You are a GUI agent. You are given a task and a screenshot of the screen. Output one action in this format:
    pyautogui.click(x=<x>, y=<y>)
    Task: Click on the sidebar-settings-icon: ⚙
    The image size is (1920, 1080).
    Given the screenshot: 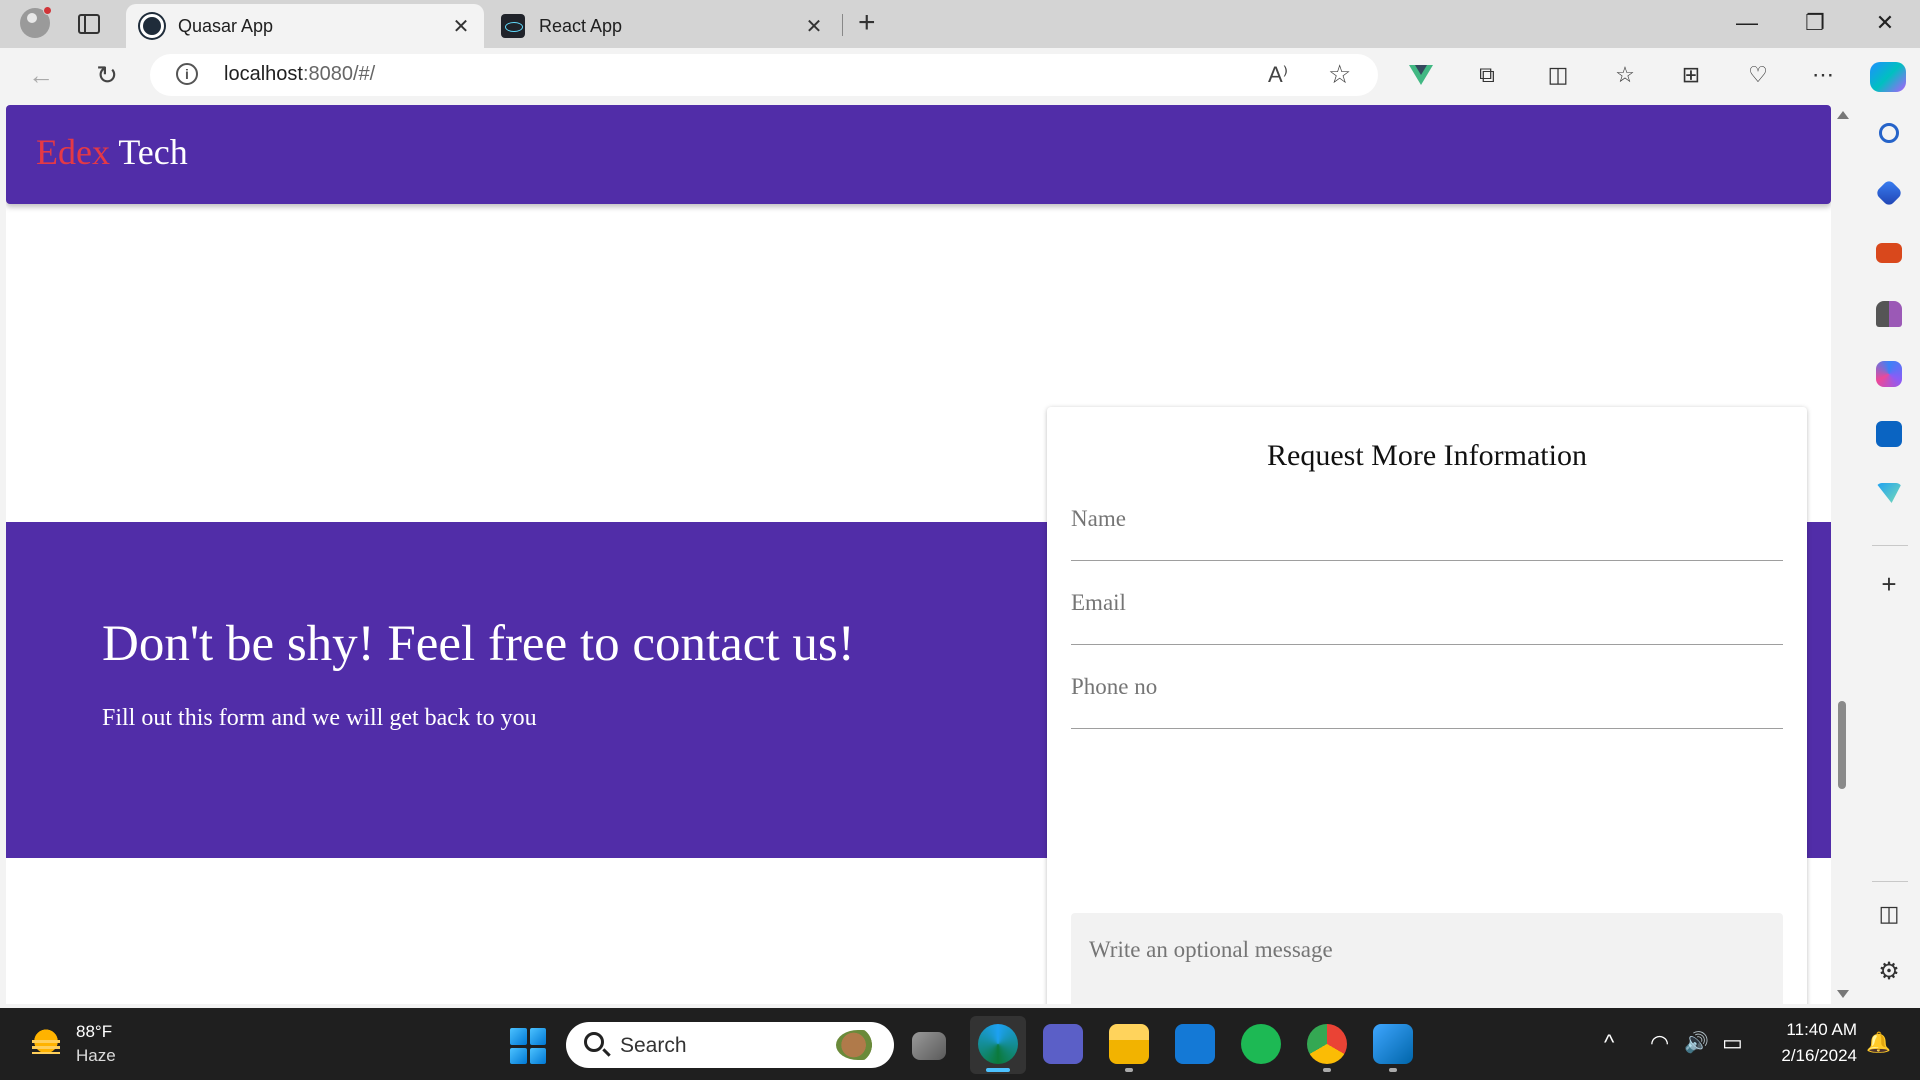 What is the action you would take?
    pyautogui.click(x=1889, y=971)
    